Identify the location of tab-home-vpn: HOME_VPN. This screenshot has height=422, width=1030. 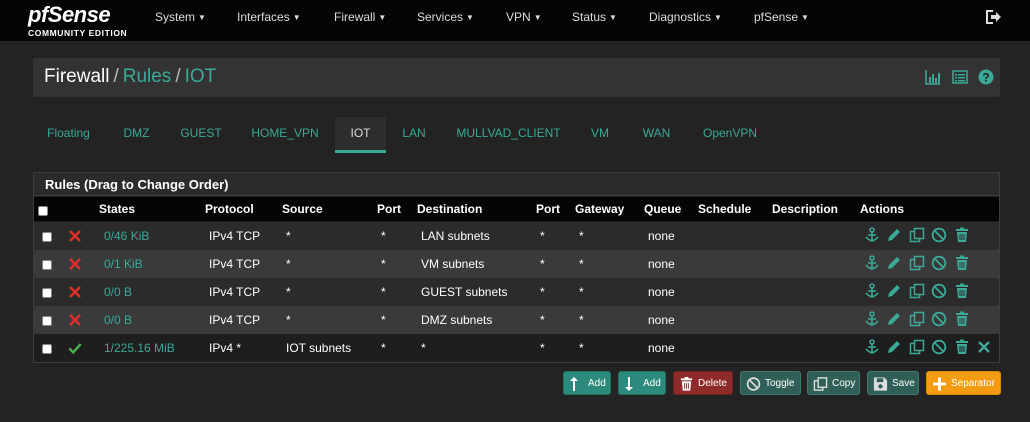
(285, 135).